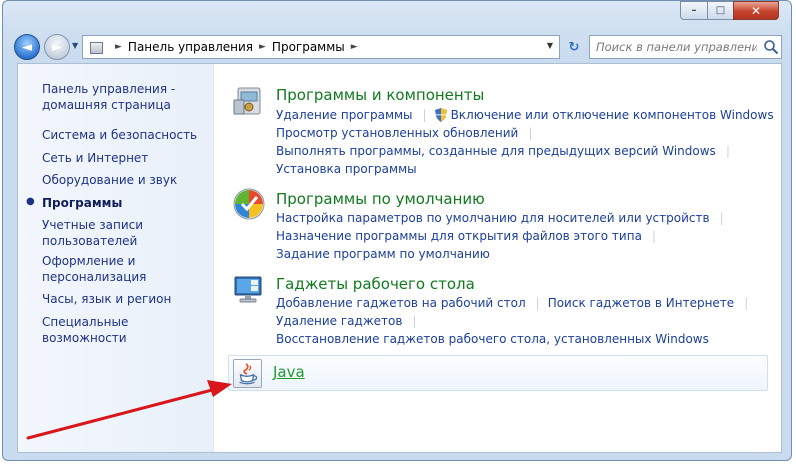 The image size is (796, 465). Describe the element at coordinates (289, 372) in the screenshot. I see `java-link: Java` at that location.